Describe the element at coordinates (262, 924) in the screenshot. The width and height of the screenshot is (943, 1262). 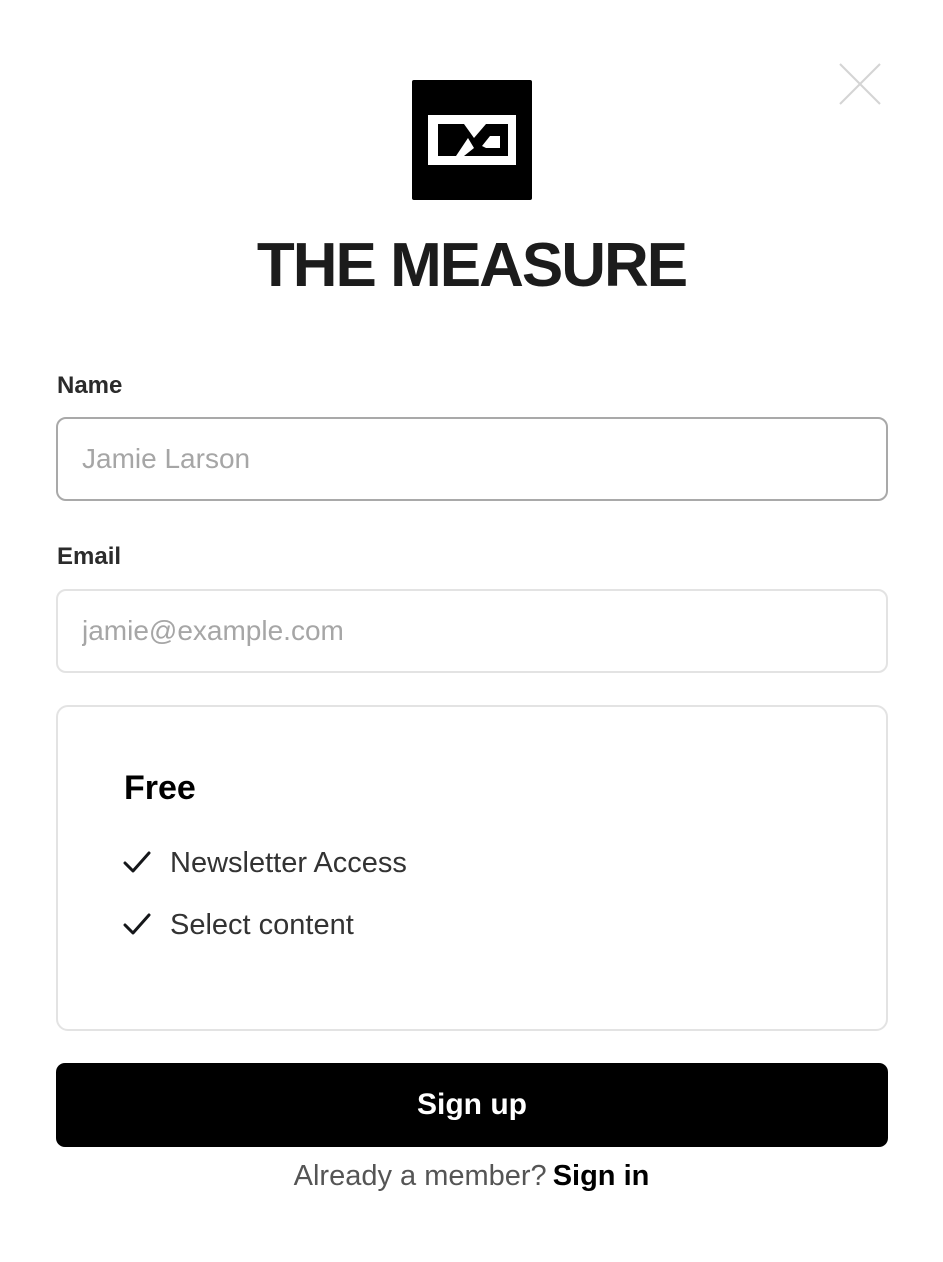
I see `plan-benefit-label: Select content` at that location.